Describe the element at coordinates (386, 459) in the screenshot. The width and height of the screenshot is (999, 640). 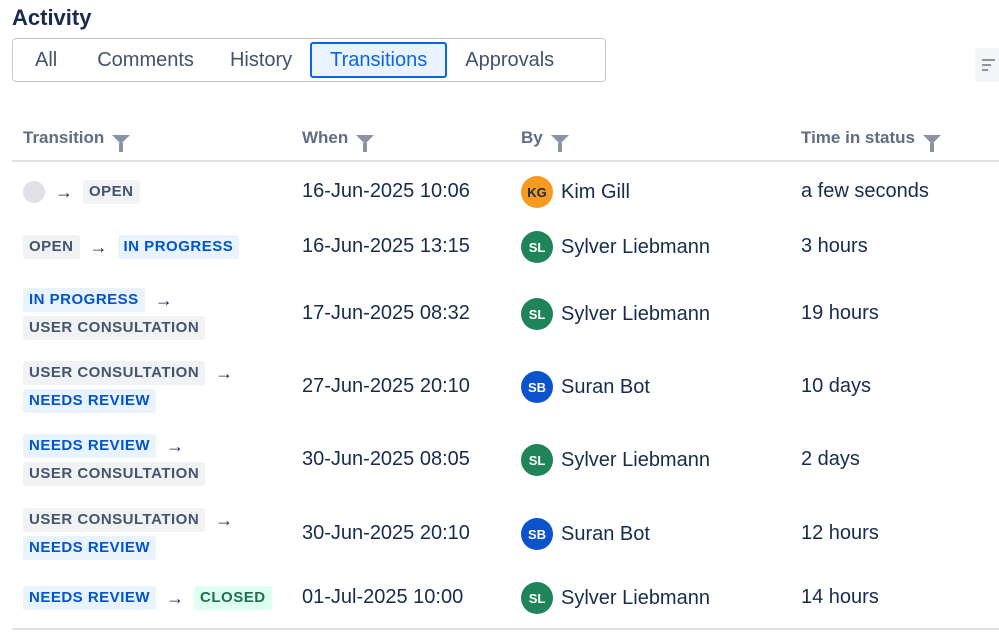
I see `when-cell: 30-Jun-2025 08:05` at that location.